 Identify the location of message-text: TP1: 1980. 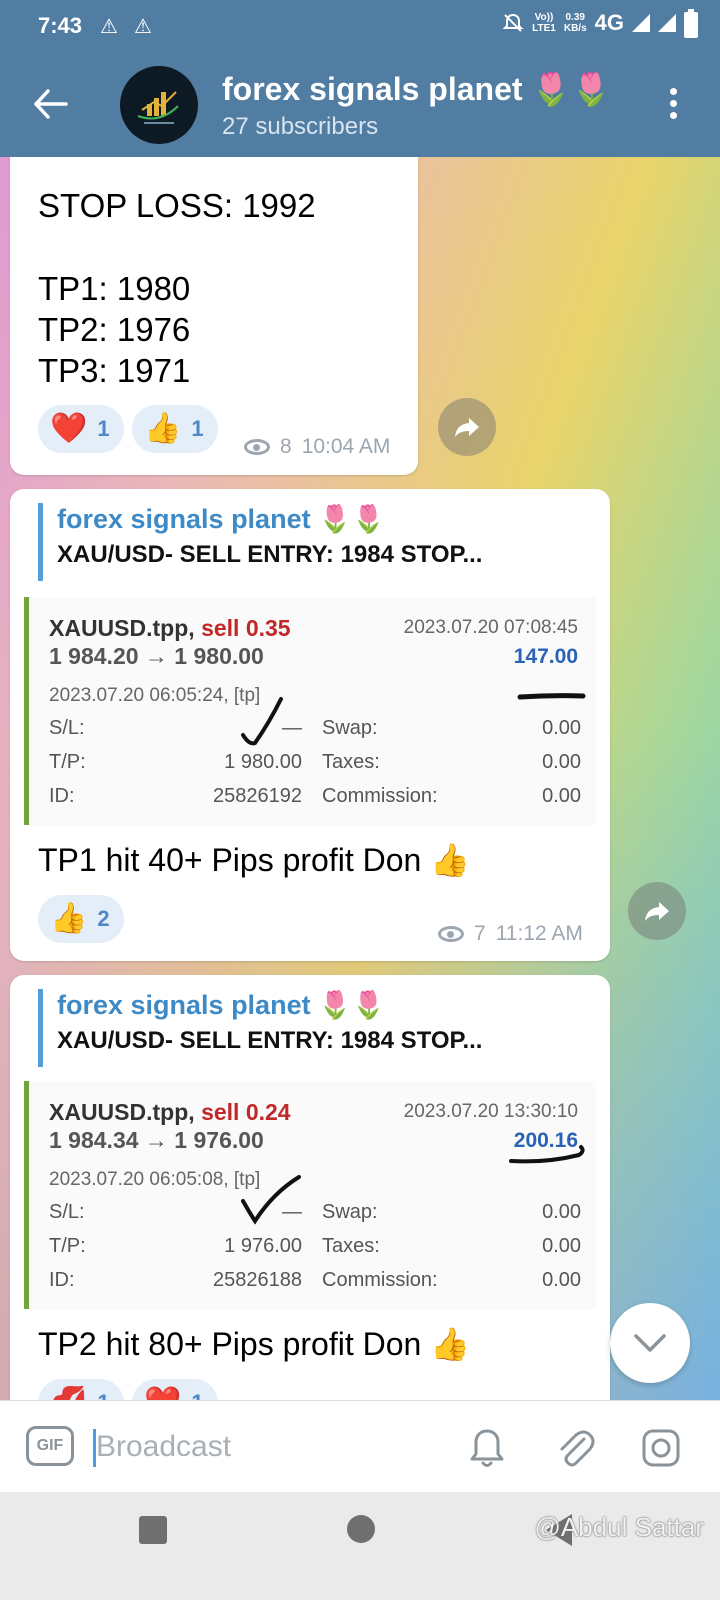
(114, 288).